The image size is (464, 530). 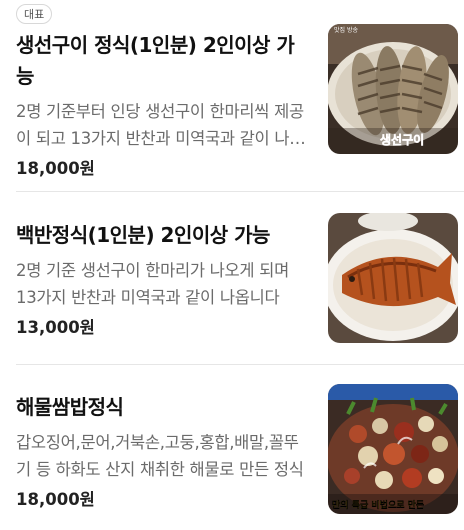 I want to click on image-caption: 맛집 방송, so click(x=346, y=30).